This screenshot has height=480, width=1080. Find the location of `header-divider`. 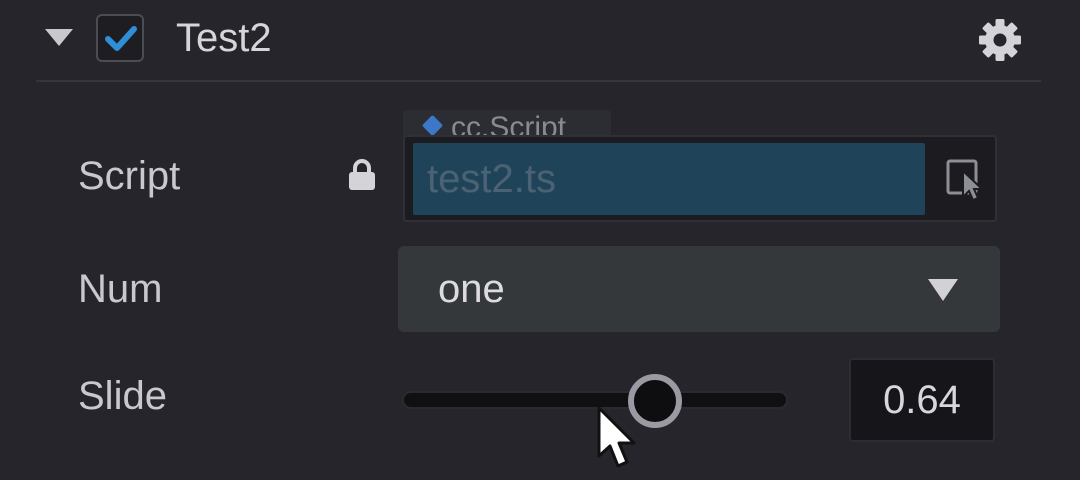

header-divider is located at coordinates (538, 81).